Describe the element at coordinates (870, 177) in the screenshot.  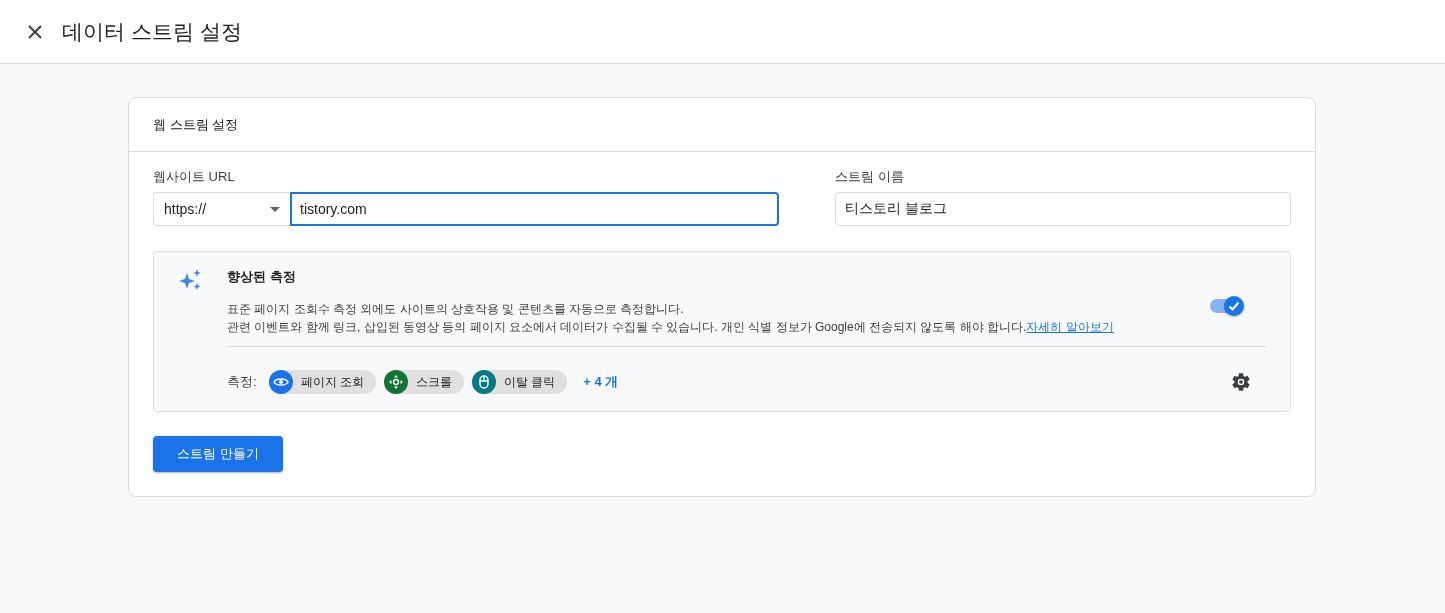
I see `field-label: 스트림 이름` at that location.